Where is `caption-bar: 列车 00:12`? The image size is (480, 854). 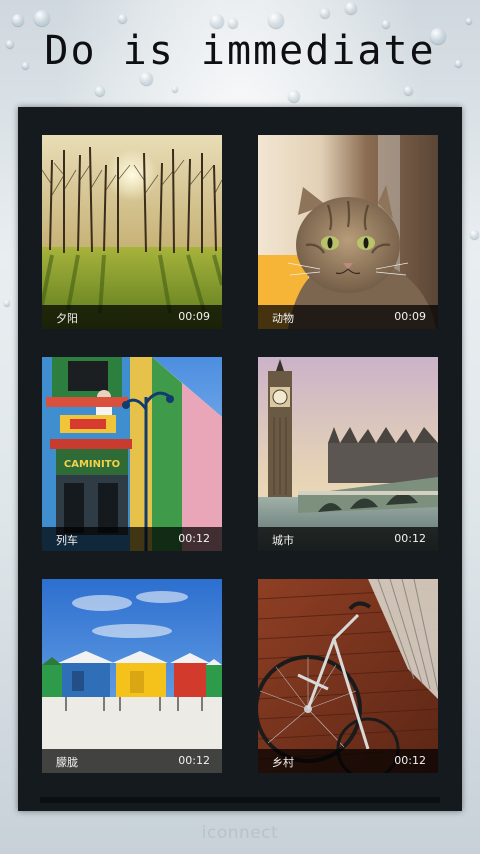
caption-bar: 列车 00:12 is located at coordinates (132, 539).